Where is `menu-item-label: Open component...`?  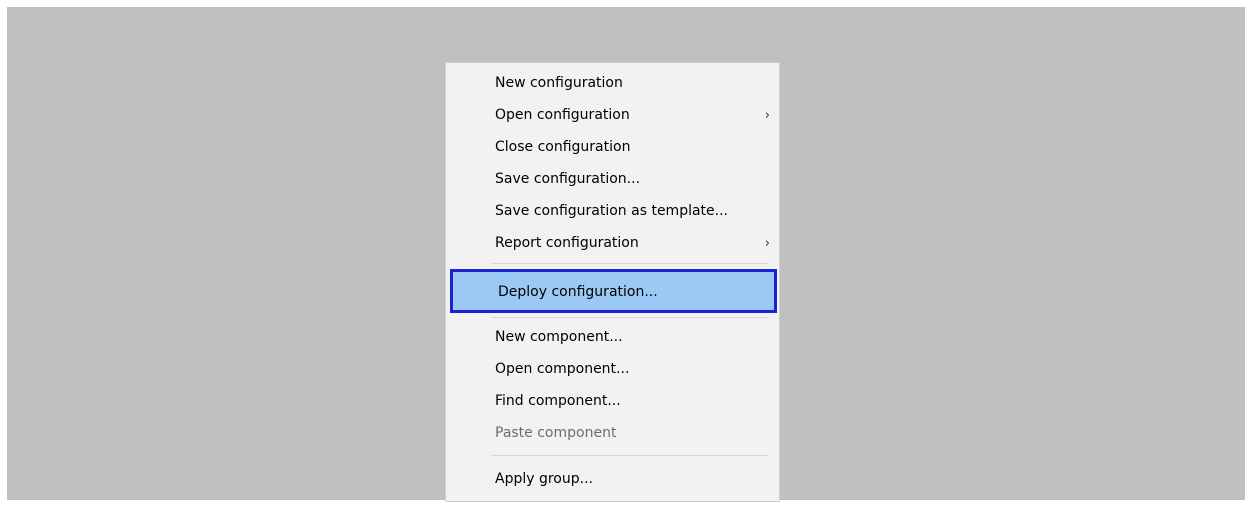
menu-item-label: Open component... is located at coordinates (562, 369).